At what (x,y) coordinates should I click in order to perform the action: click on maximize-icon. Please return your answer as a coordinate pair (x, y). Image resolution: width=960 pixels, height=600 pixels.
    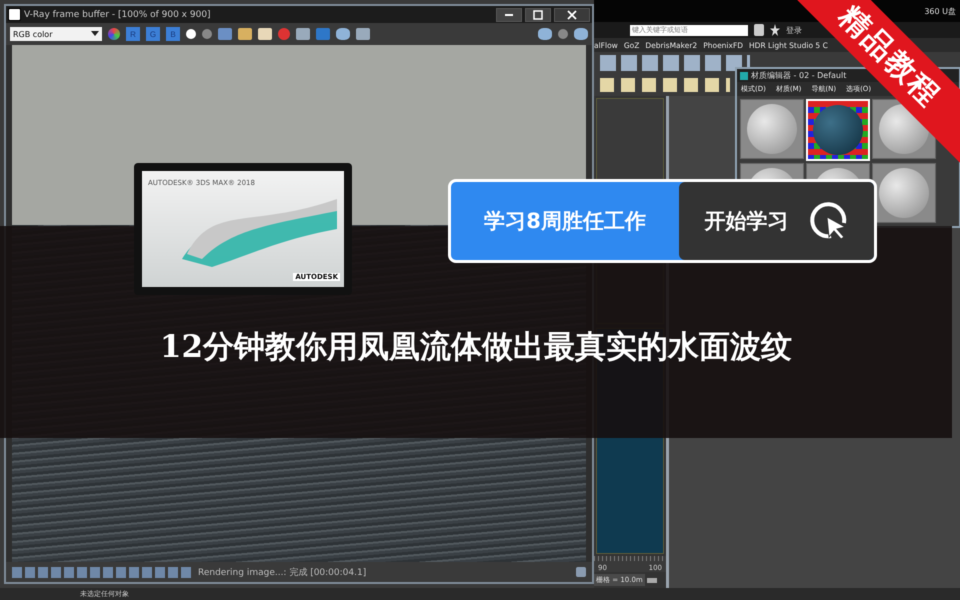
    Looking at the image, I should click on (538, 15).